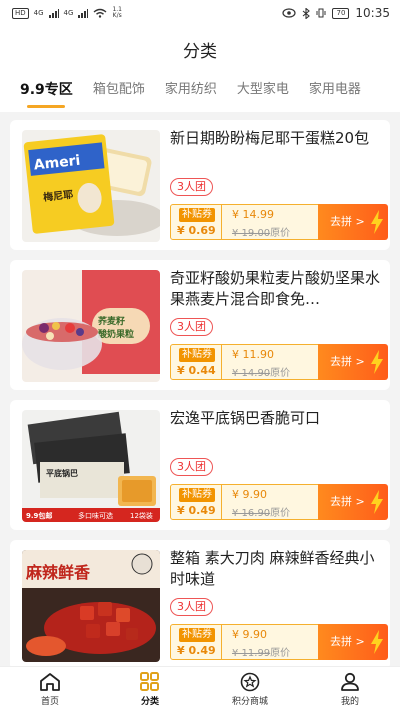 This screenshot has height=711, width=400. Describe the element at coordinates (249, 701) in the screenshot. I see `nav-points-mall-label: 积分商城` at that location.